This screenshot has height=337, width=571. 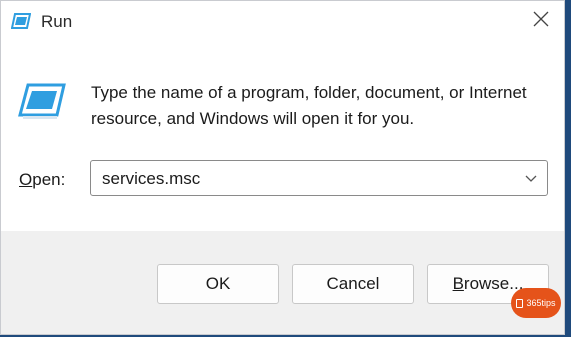 I want to click on office-logo-icon, so click(x=520, y=303).